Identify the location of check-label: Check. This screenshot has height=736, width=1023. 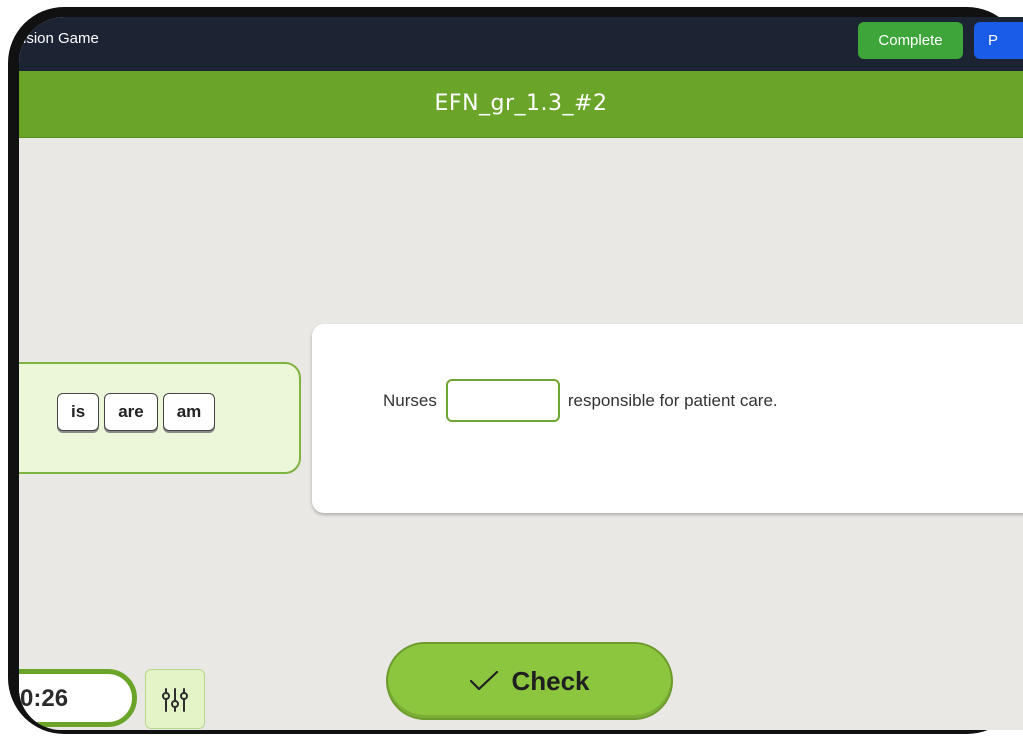
(550, 681).